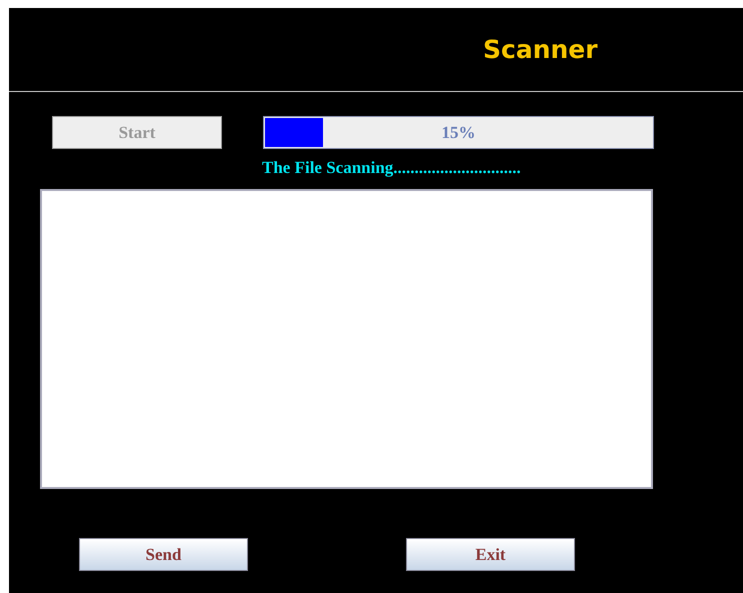 Image resolution: width=743 pixels, height=593 pixels. I want to click on action-button: Send, so click(163, 554).